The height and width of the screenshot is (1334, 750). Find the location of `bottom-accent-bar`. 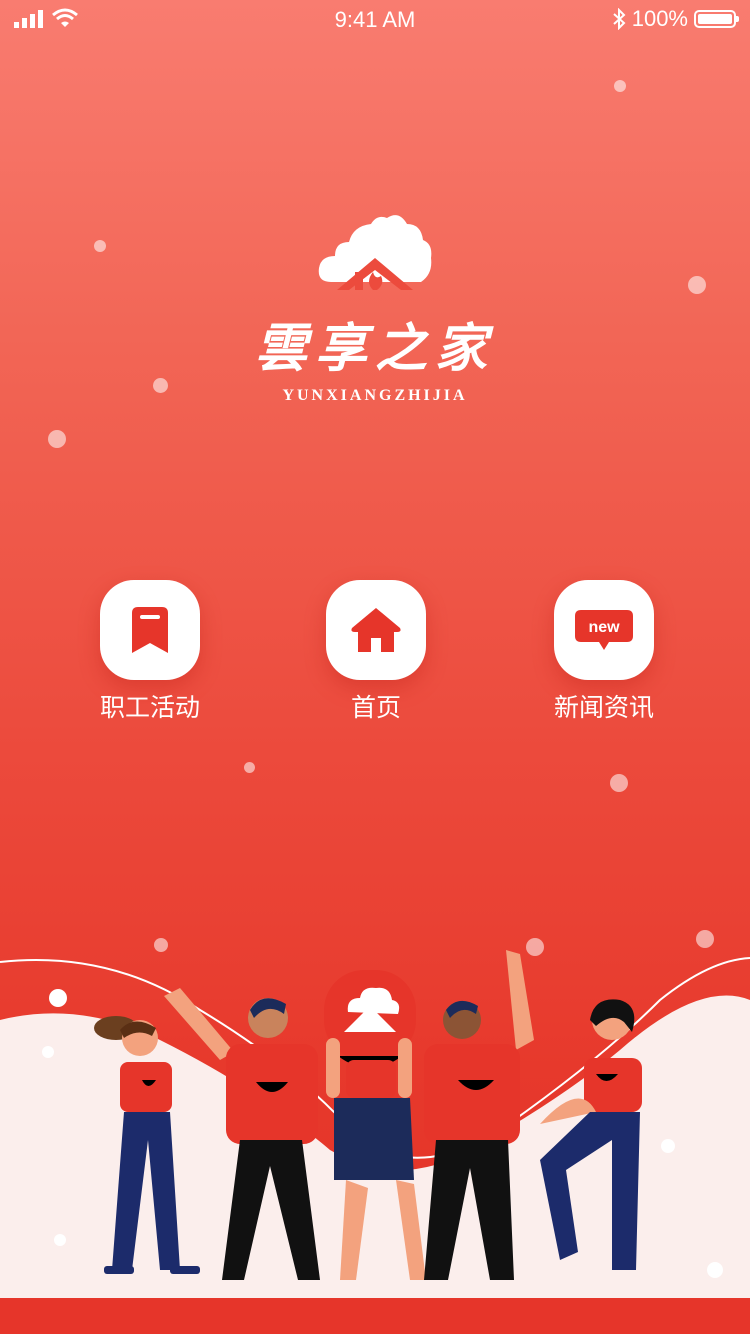

bottom-accent-bar is located at coordinates (375, 1316).